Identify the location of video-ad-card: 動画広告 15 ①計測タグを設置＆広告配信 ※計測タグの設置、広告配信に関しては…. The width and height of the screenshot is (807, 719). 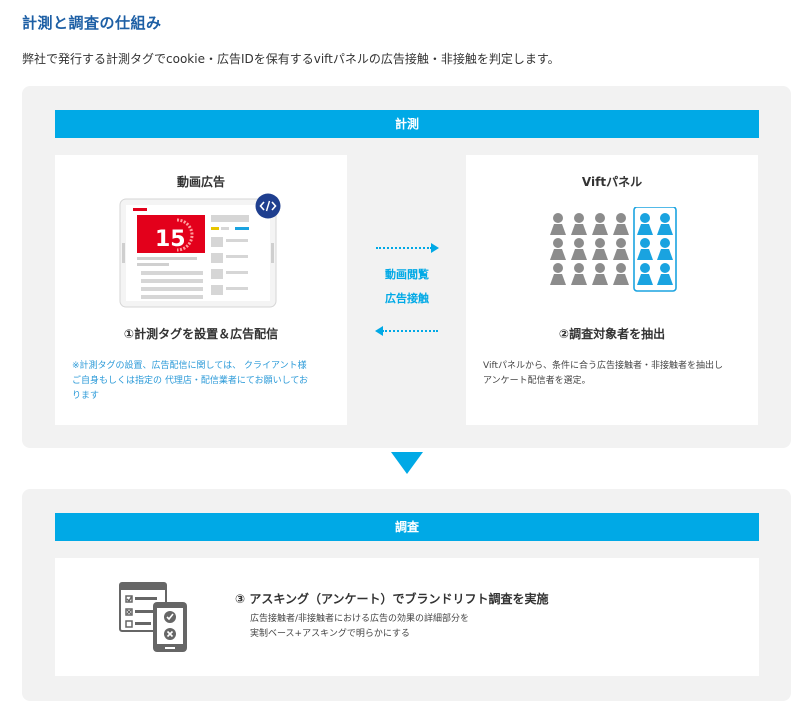
(201, 290).